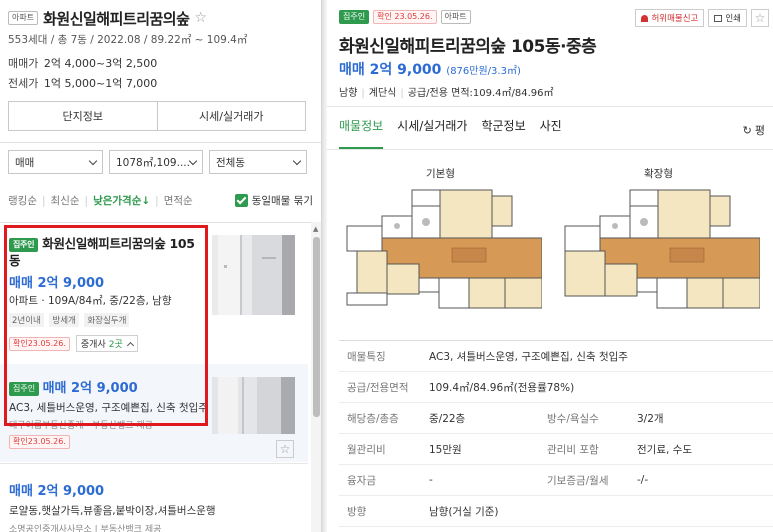 The height and width of the screenshot is (532, 773). Describe the element at coordinates (664, 449) in the screenshot. I see `row-value: 전기료, 수도` at that location.